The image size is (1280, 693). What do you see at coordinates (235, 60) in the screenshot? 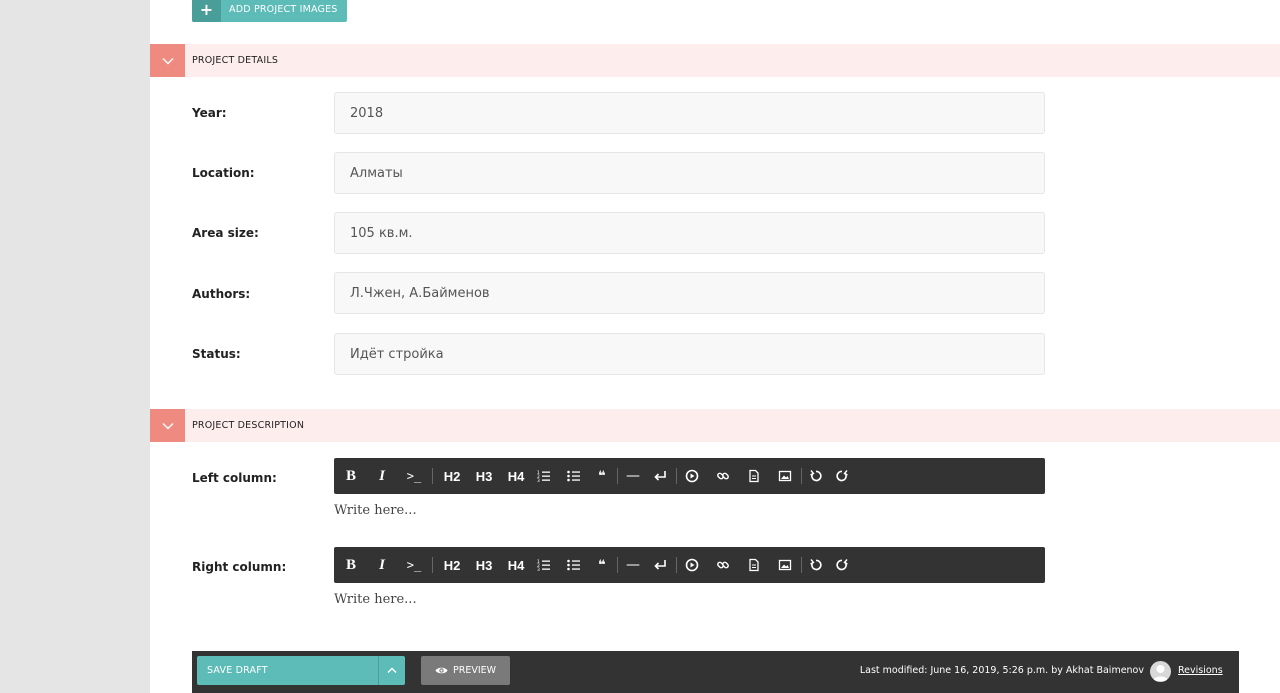
I see `project-details-title: PROJECT DETAILS` at bounding box center [235, 60].